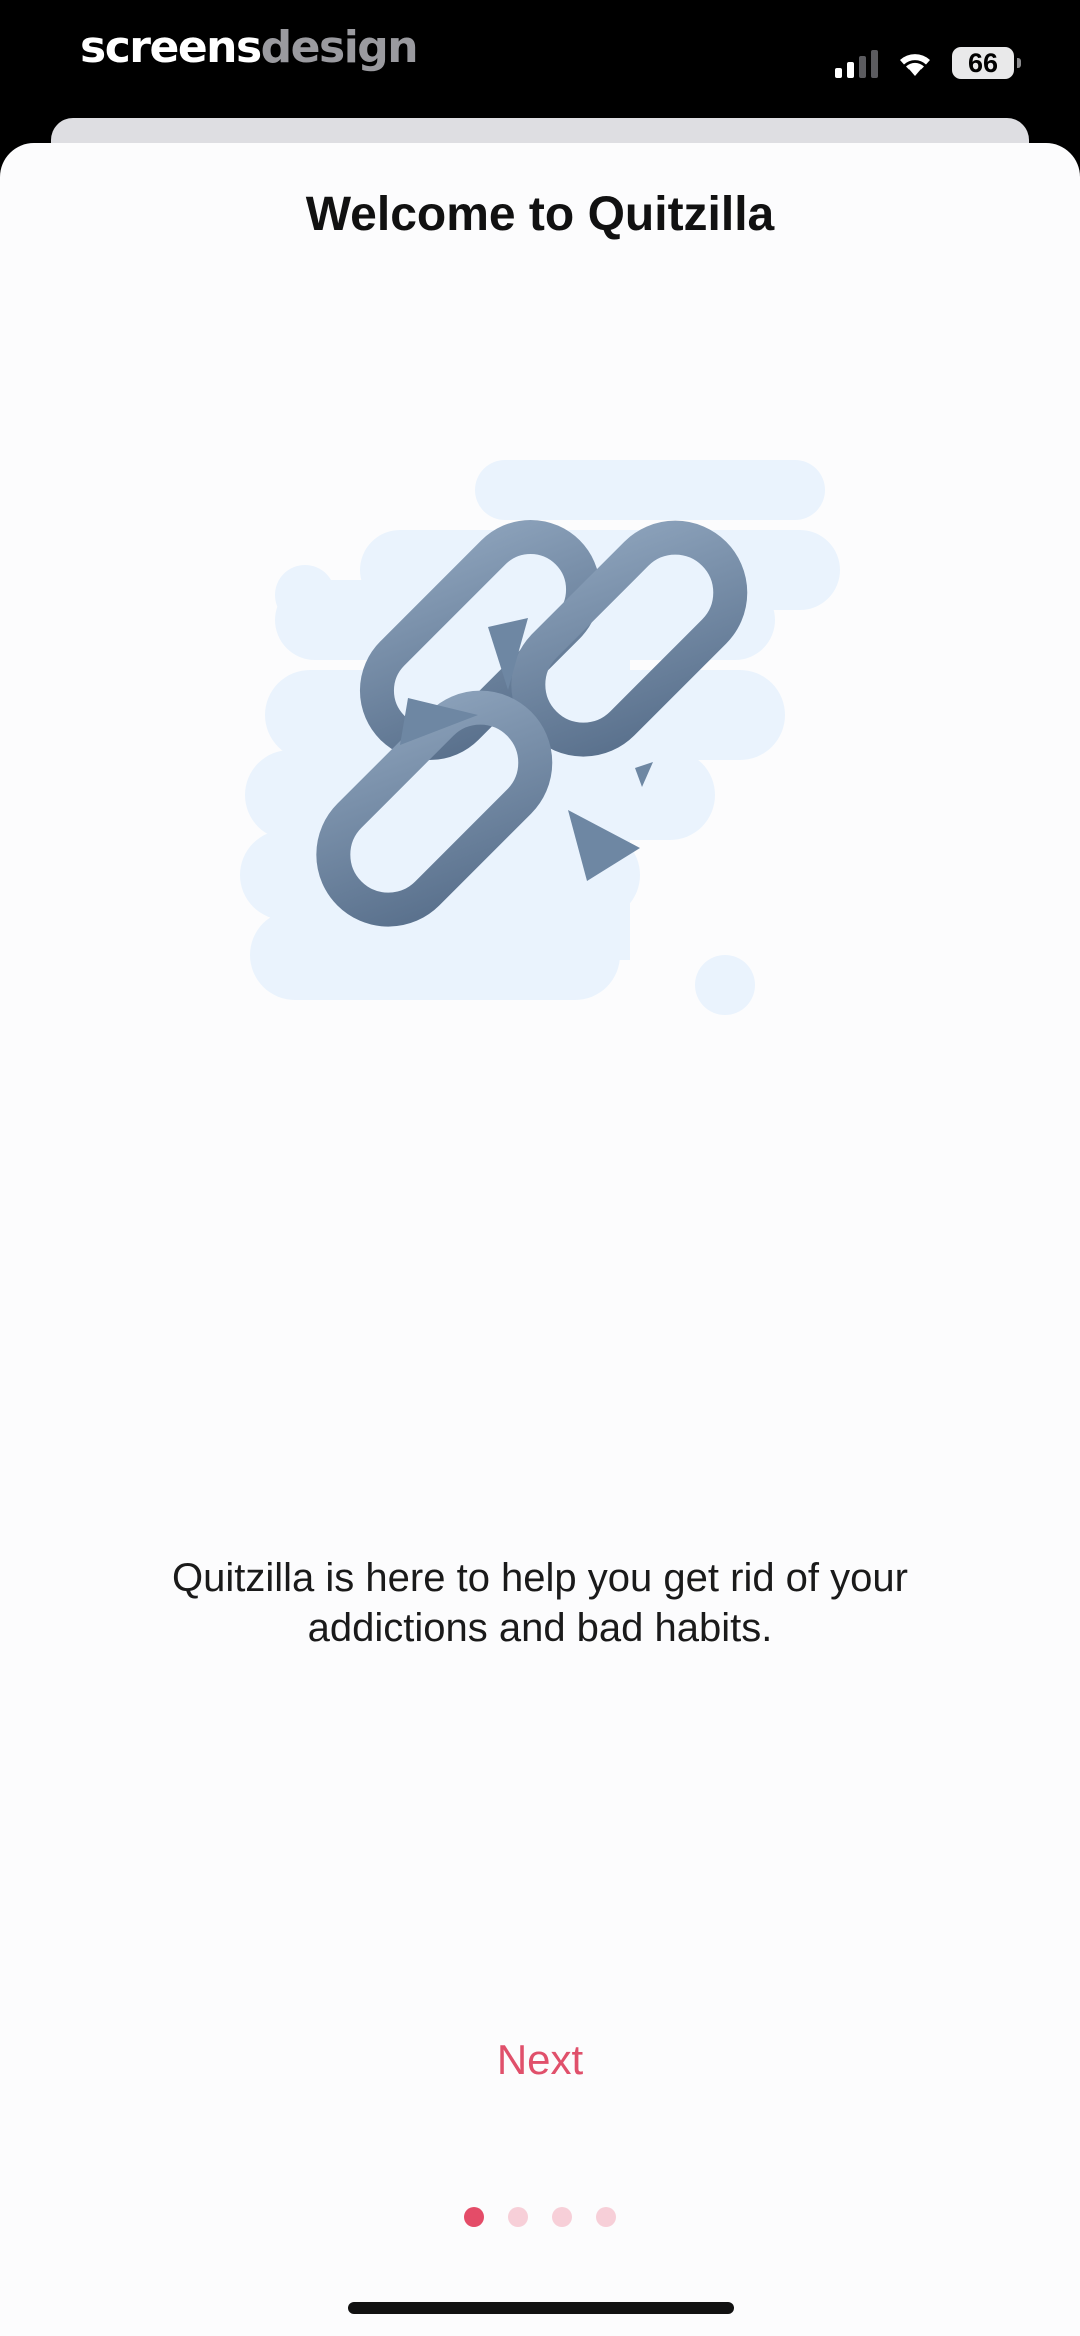  I want to click on broken-chain-icon, so click(540, 737).